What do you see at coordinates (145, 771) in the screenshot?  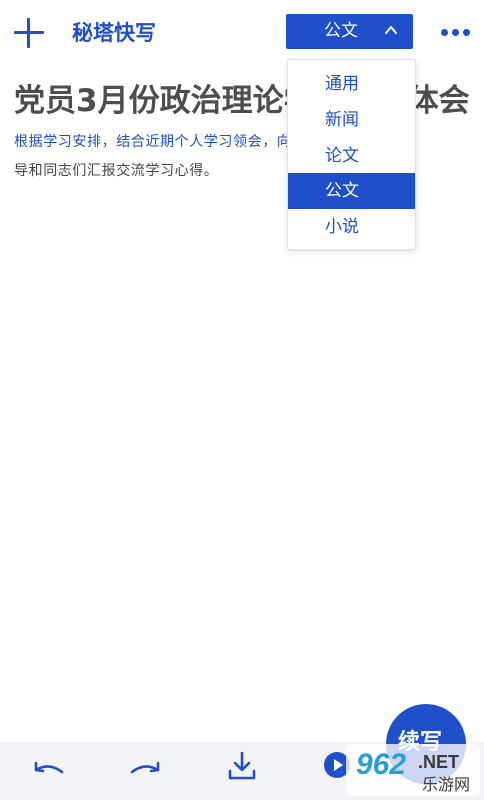 I see `redo-icon` at bounding box center [145, 771].